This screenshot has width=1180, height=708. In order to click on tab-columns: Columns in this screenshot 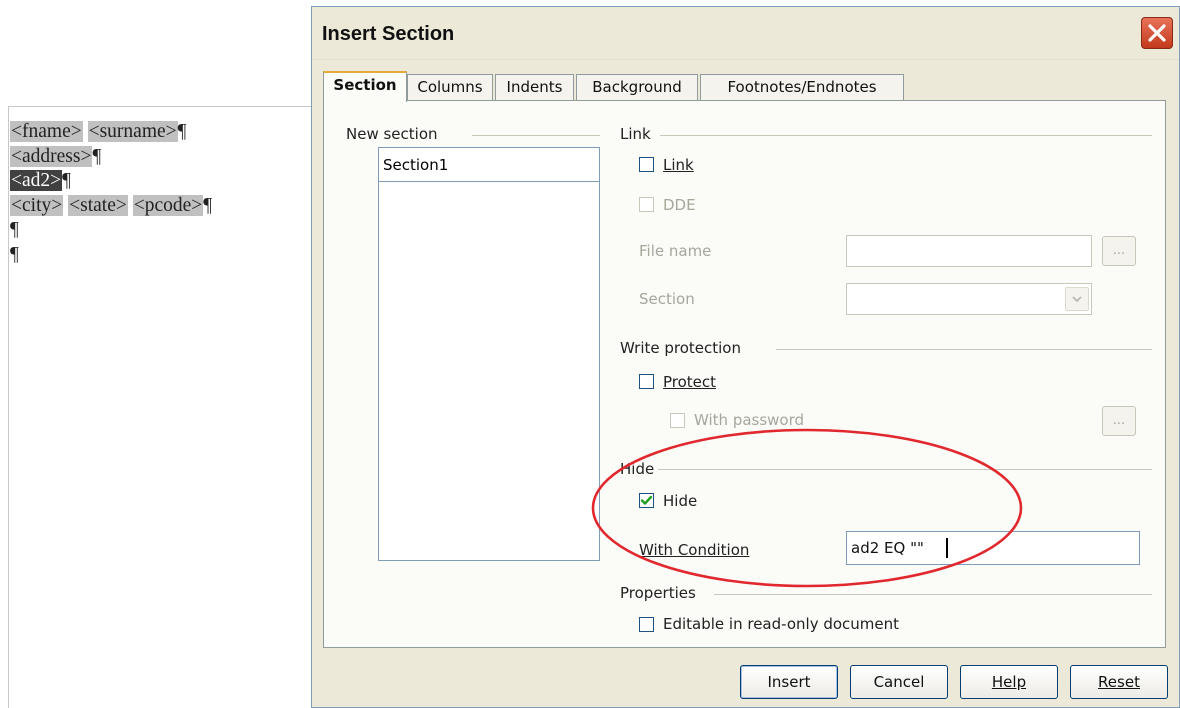, I will do `click(450, 87)`.